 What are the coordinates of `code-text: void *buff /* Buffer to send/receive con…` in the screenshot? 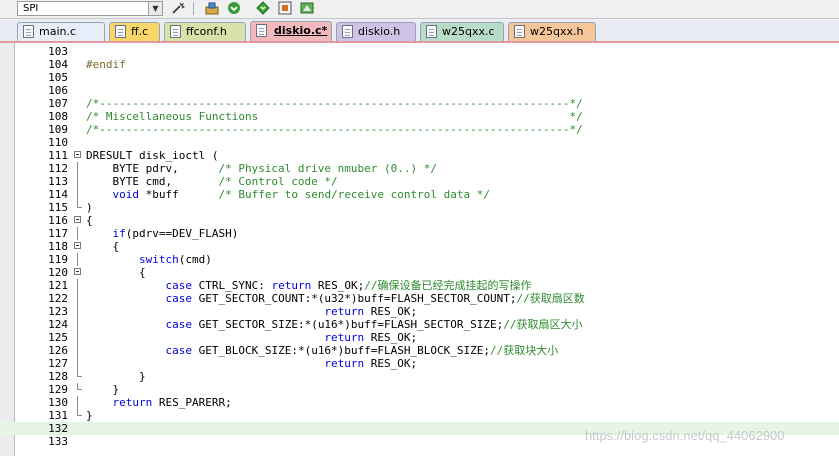 It's located at (301, 194).